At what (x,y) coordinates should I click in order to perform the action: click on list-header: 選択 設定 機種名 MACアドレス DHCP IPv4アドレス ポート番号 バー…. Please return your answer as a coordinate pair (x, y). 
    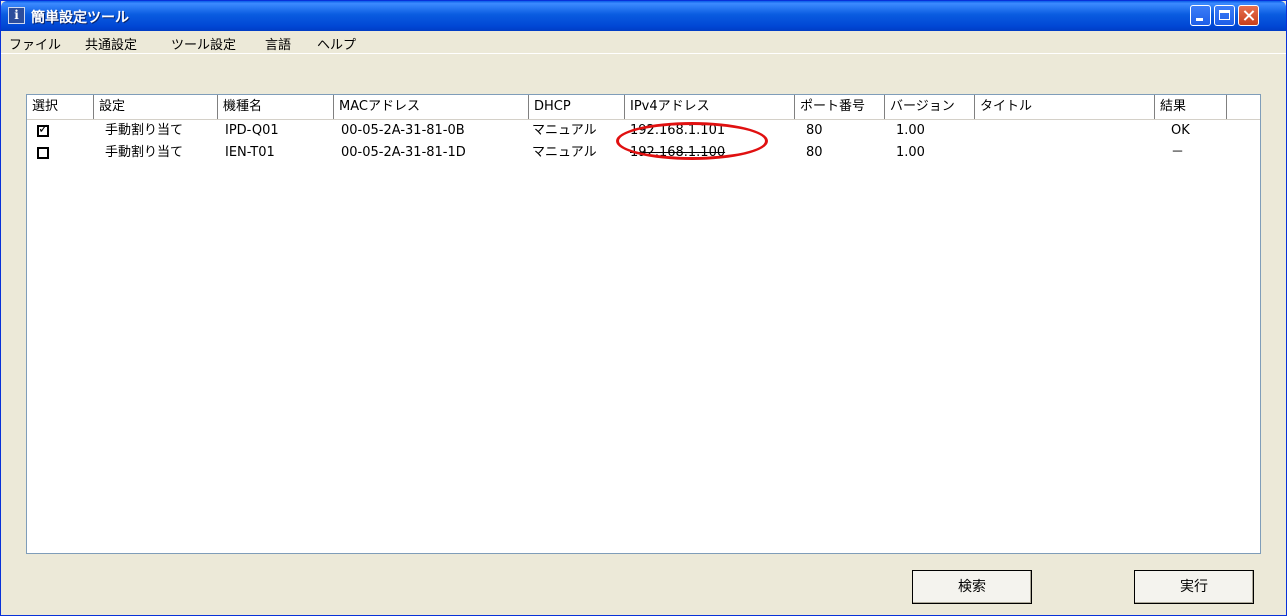
    Looking at the image, I should click on (643, 107).